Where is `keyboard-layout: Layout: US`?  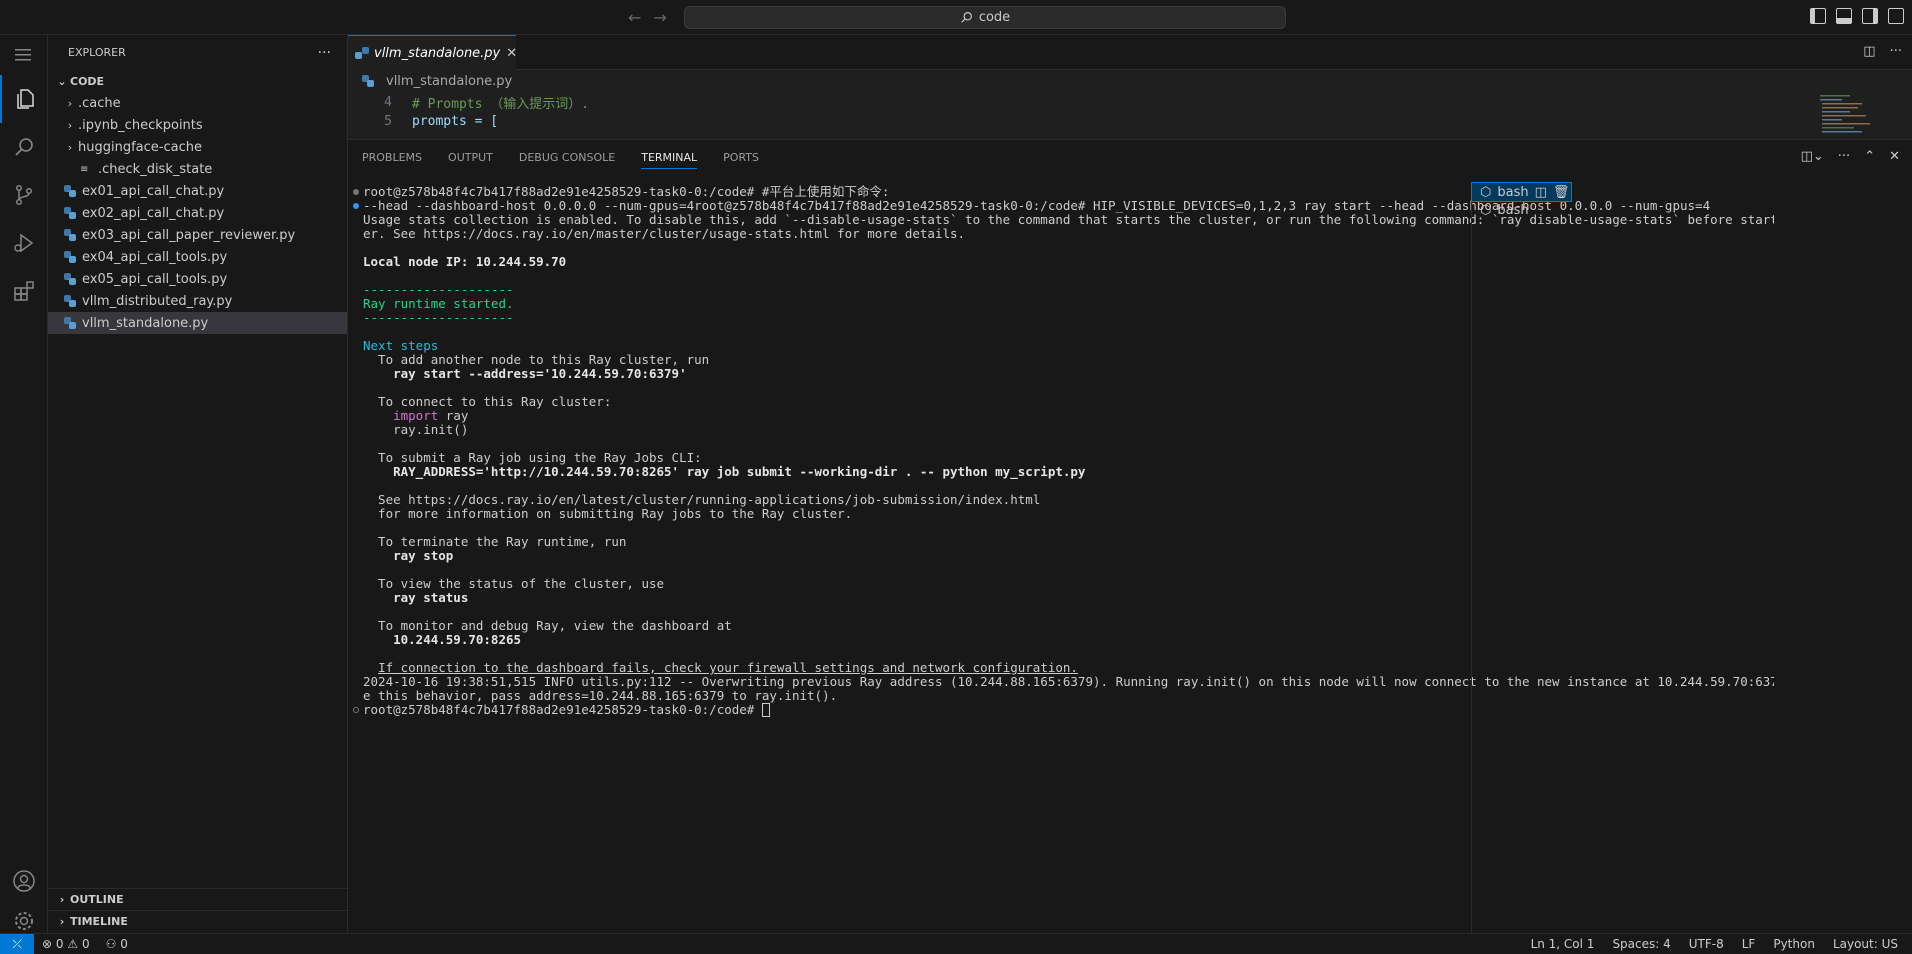
keyboard-layout: Layout: US is located at coordinates (1865, 944).